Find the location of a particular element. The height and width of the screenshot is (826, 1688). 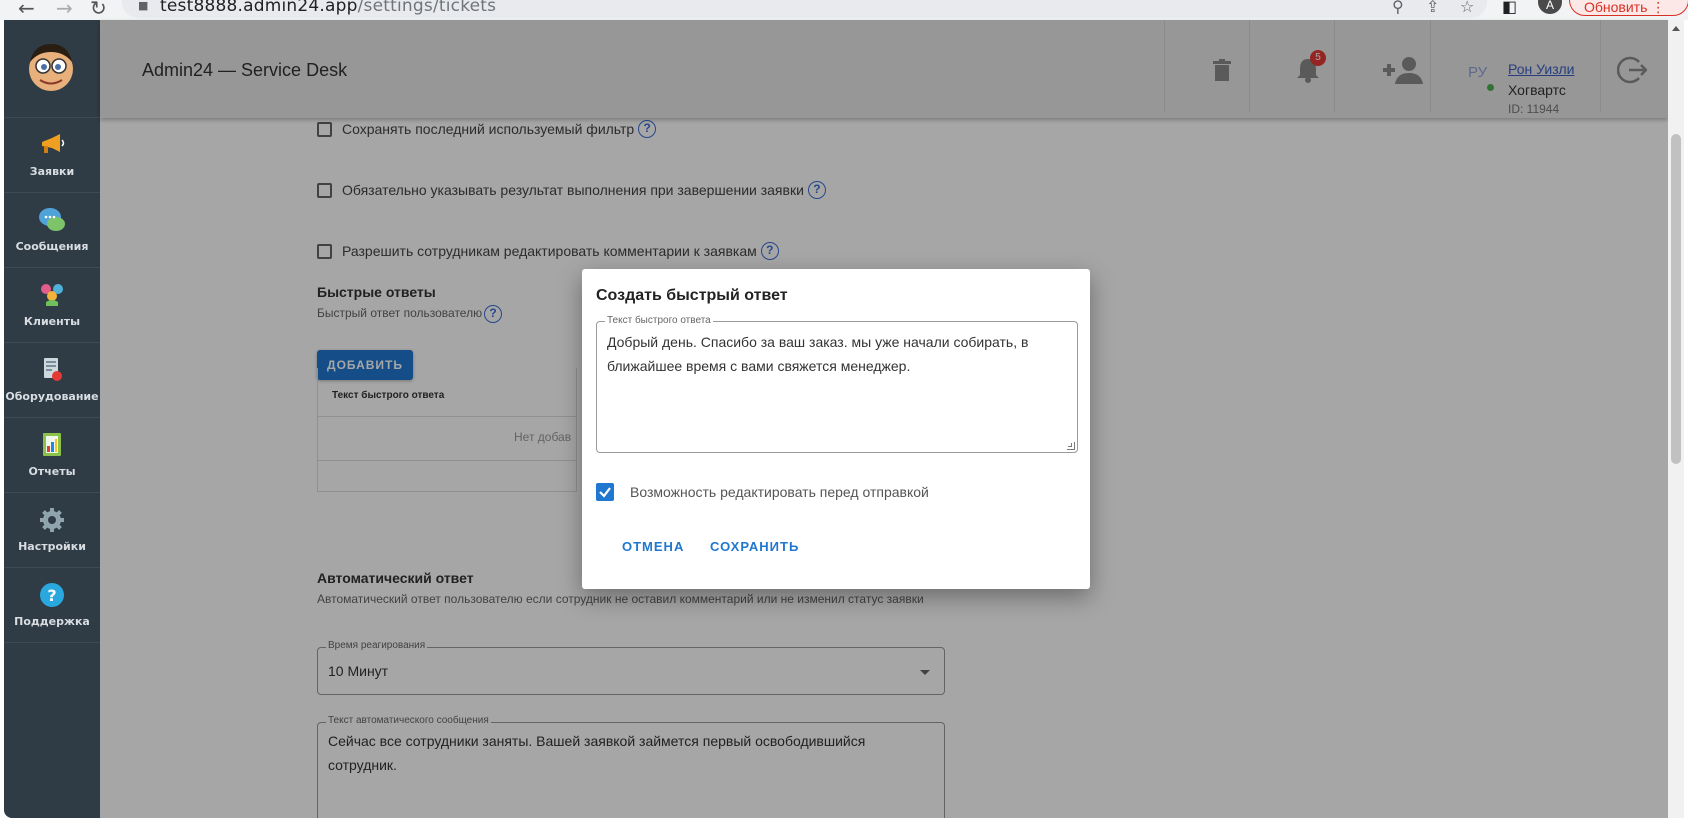

sidebar-item-settings: Настройки is located at coordinates (52, 530).